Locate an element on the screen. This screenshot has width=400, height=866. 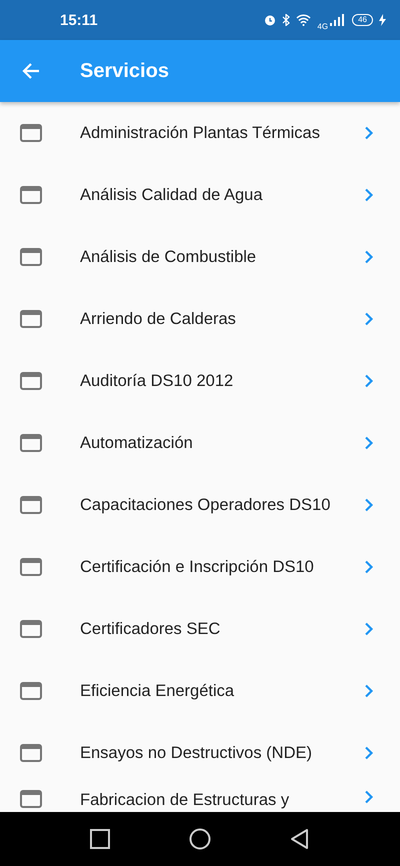
alarm-clock-icon is located at coordinates (270, 20).